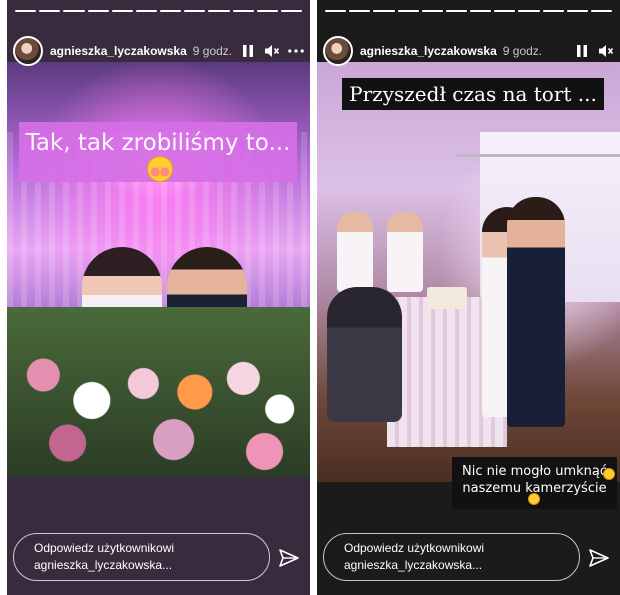  I want to click on story-caption-secondary: Nic nie mogło umknąć naszemu kamerzyście, so click(534, 483).